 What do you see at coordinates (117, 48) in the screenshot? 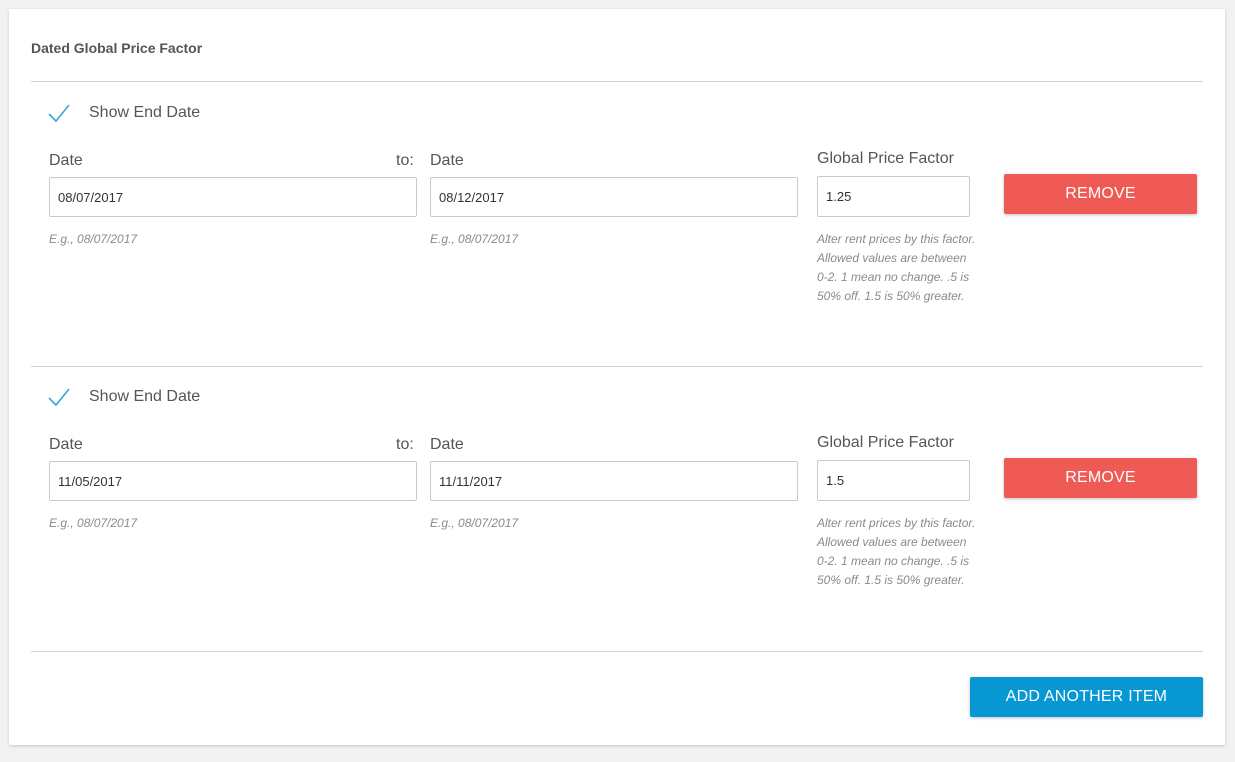
I see `section-title: Dated Global Price Factor` at bounding box center [117, 48].